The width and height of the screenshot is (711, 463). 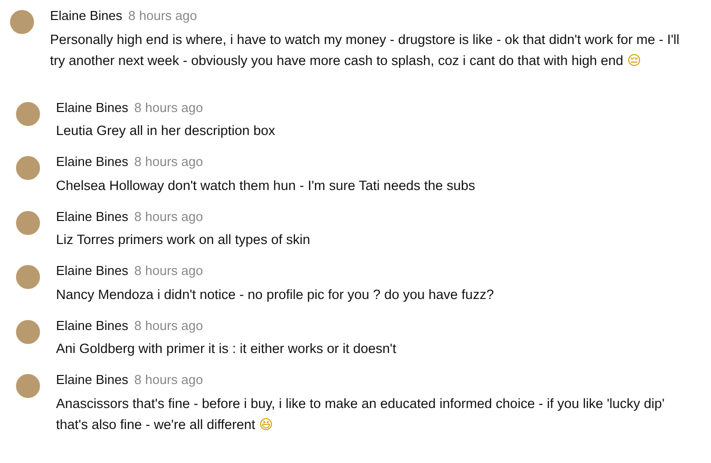 I want to click on emoji: 😆, so click(x=266, y=424).